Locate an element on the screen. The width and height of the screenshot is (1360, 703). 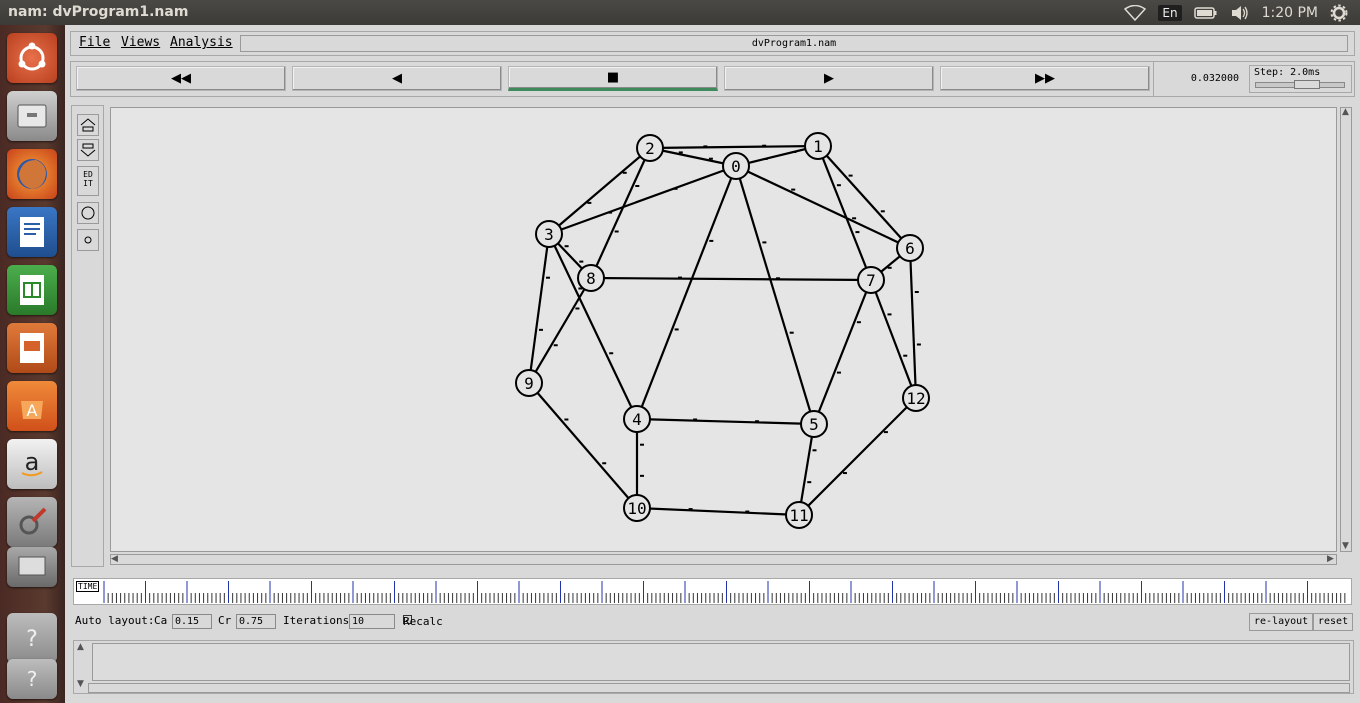
playback-controls: ◀◀ ◀ ■ ▶ ▶▶ 0.032000 Step: 2.0ms is located at coordinates (712, 79).